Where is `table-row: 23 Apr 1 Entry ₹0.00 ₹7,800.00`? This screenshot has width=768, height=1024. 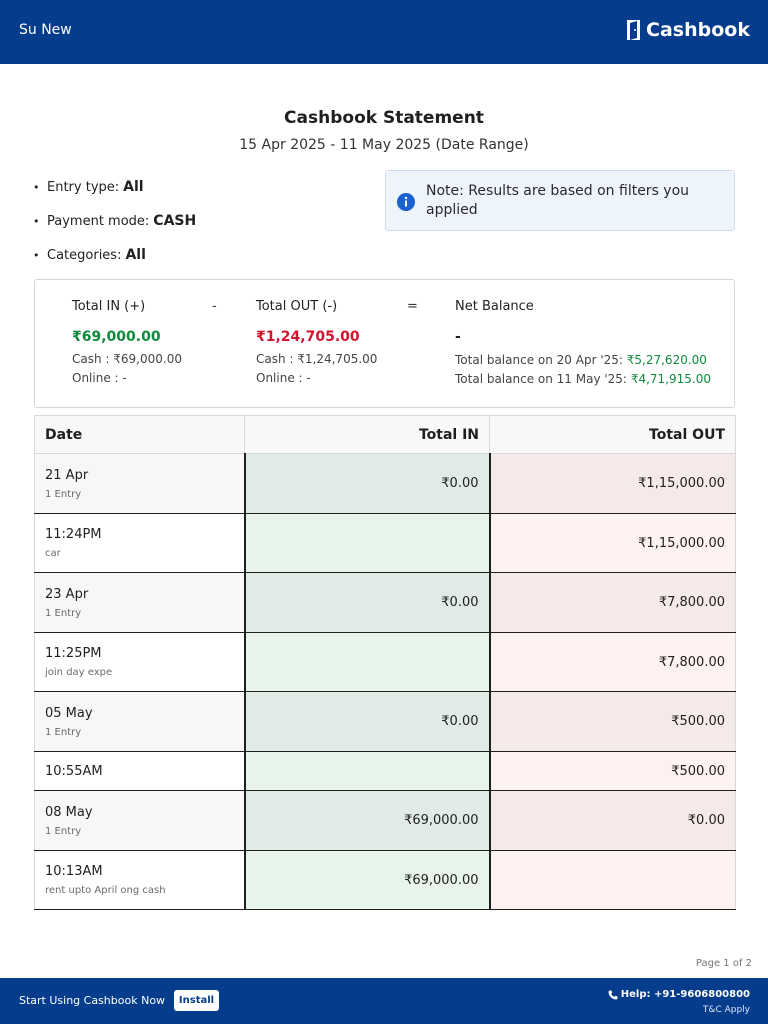
table-row: 23 Apr 1 Entry ₹0.00 ₹7,800.00 is located at coordinates (385, 602).